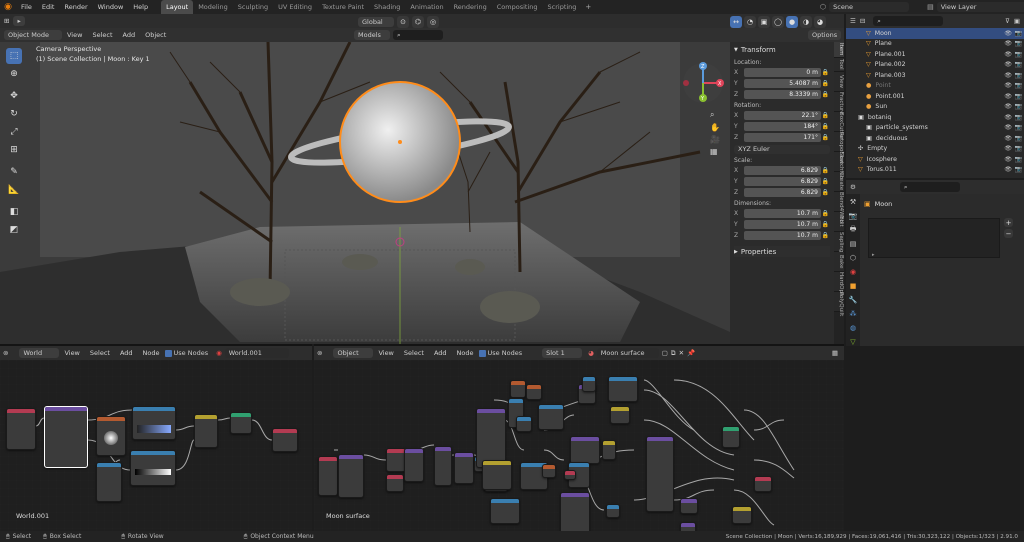 This screenshot has height=542, width=1024. I want to click on orientation-dropdown: Global, so click(376, 22).